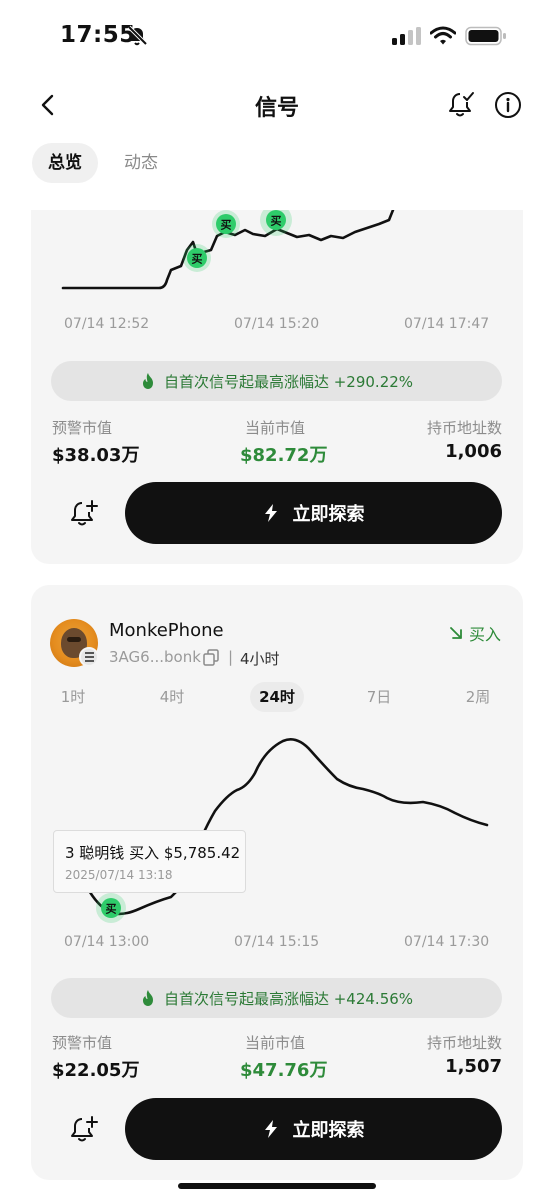  I want to click on x-axis-tick: 07/14 13:00, so click(107, 942).